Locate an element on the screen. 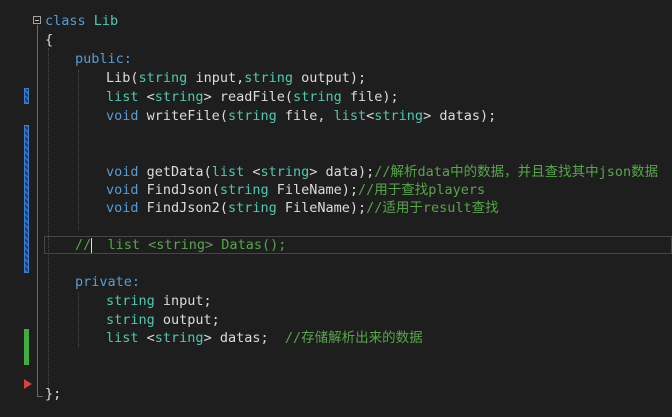 The width and height of the screenshot is (672, 417). code-line-public: public: is located at coordinates (103, 59).